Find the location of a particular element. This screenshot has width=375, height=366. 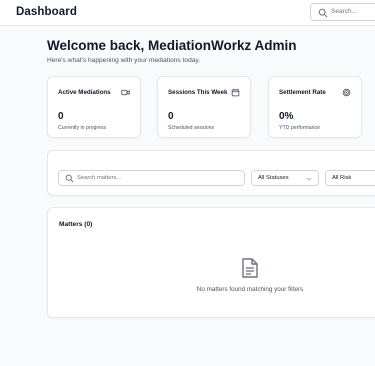

filter-bar: Search matters... All Statuses All Risk is located at coordinates (211, 173).